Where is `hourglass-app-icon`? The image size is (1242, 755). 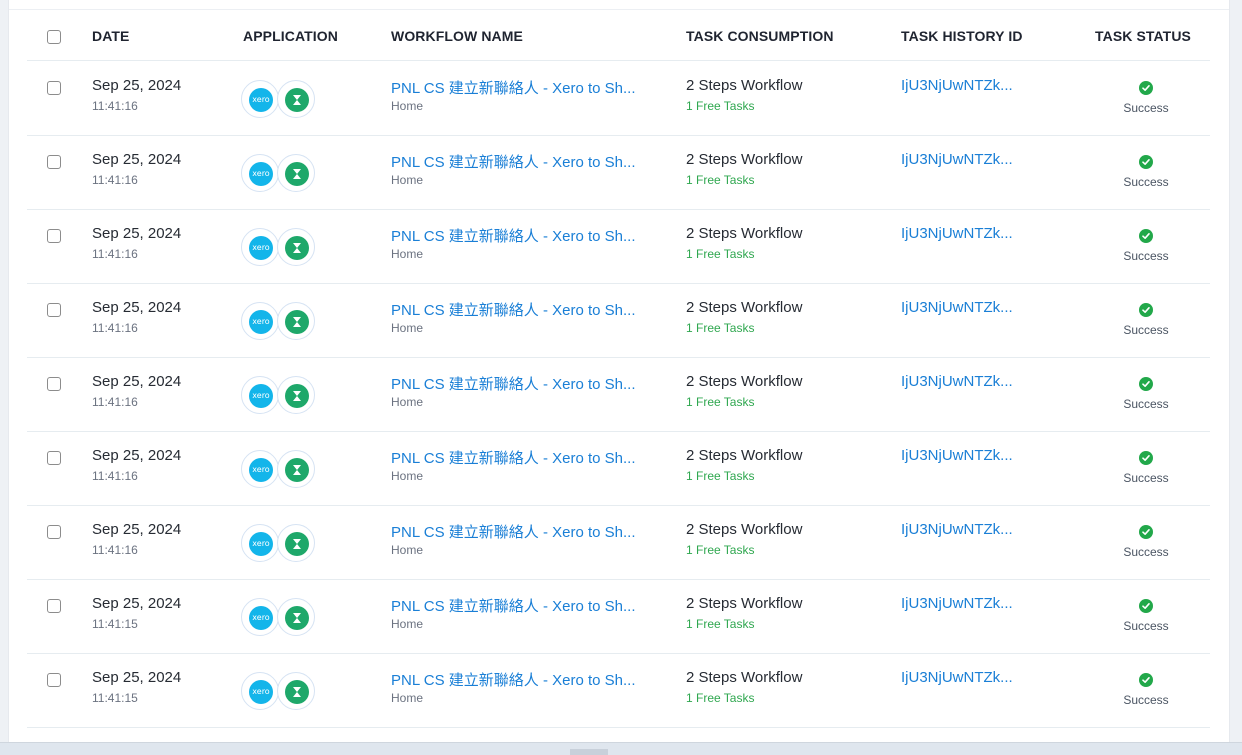 hourglass-app-icon is located at coordinates (297, 692).